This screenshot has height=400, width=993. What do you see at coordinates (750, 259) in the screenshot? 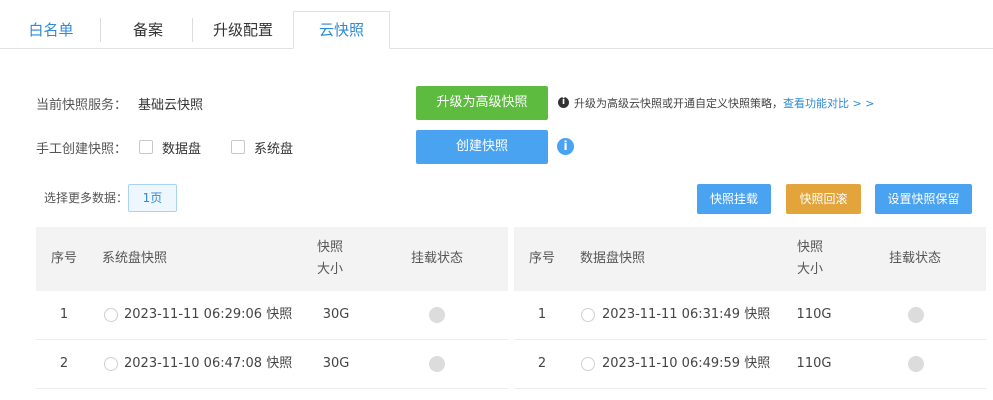
I see `table-header: 序号 数据盘快照 快照大小 挂载状态` at bounding box center [750, 259].